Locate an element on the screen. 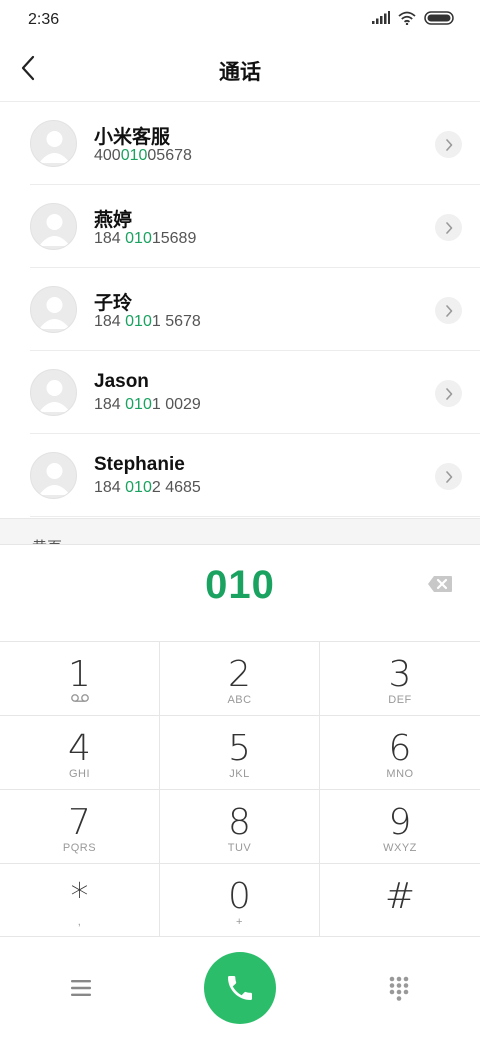 Image resolution: width=480 pixels, height=1040 pixels. number-part: 1 5678 is located at coordinates (176, 321).